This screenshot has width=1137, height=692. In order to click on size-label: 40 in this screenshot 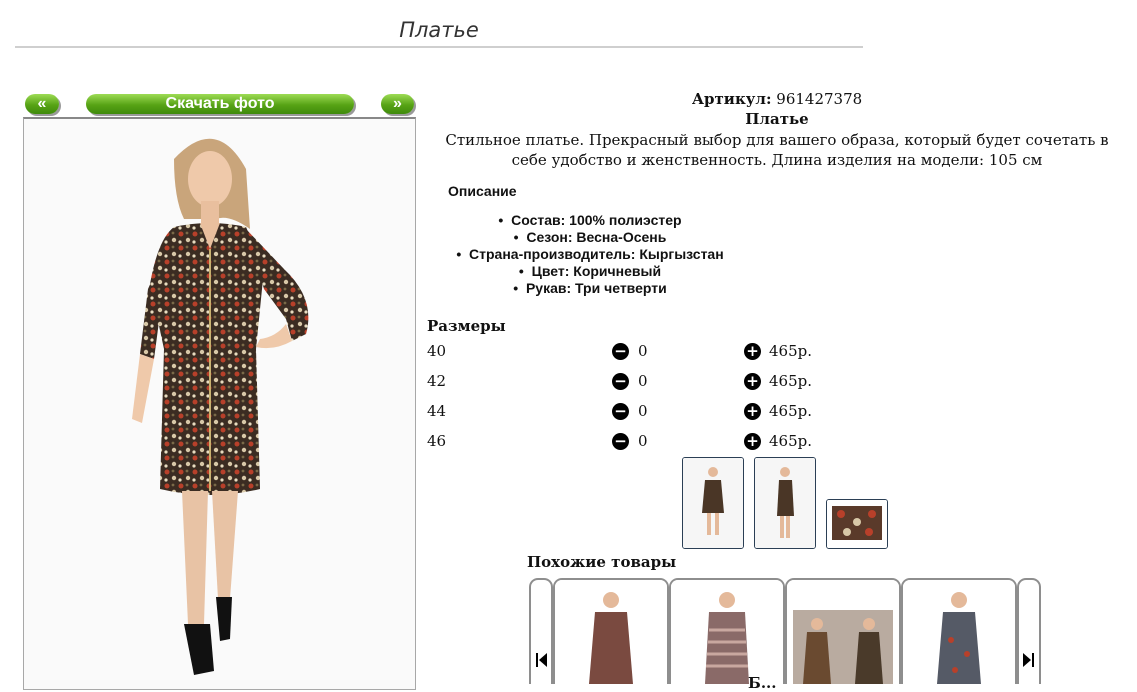, I will do `click(437, 351)`.